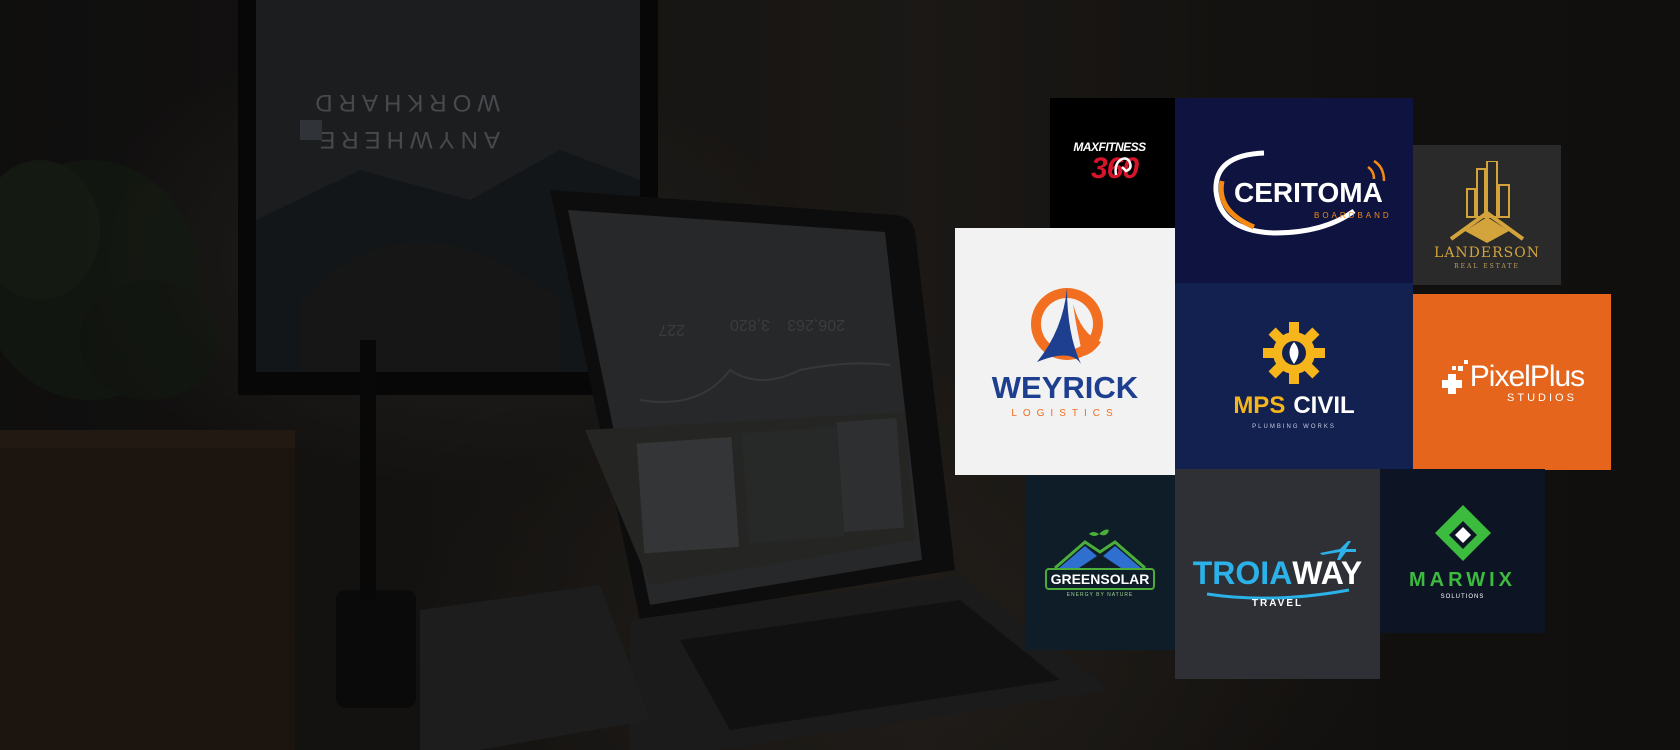  I want to click on mpscivil-tagline: PLUMBING WORKS, so click(1294, 427).